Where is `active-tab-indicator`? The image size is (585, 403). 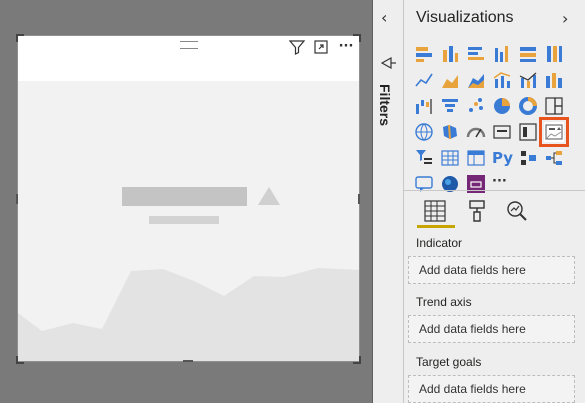 active-tab-indicator is located at coordinates (436, 226).